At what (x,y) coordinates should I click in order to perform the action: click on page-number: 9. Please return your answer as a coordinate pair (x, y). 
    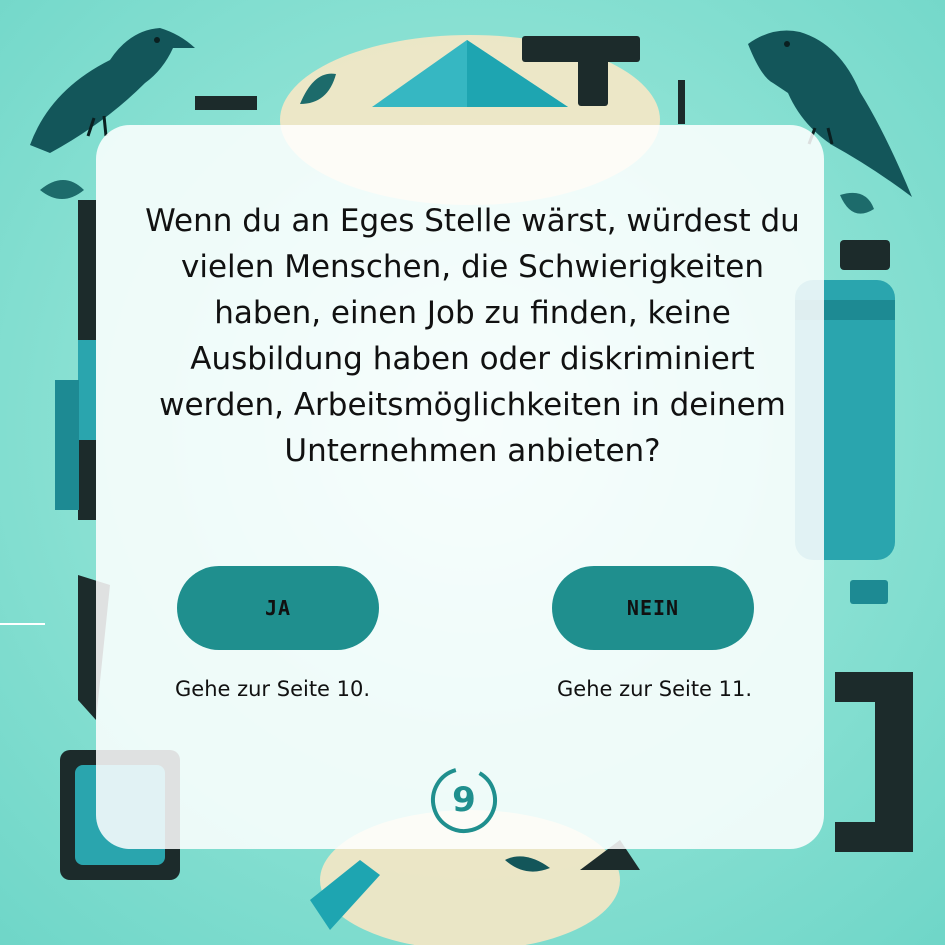
    Looking at the image, I should click on (464, 800).